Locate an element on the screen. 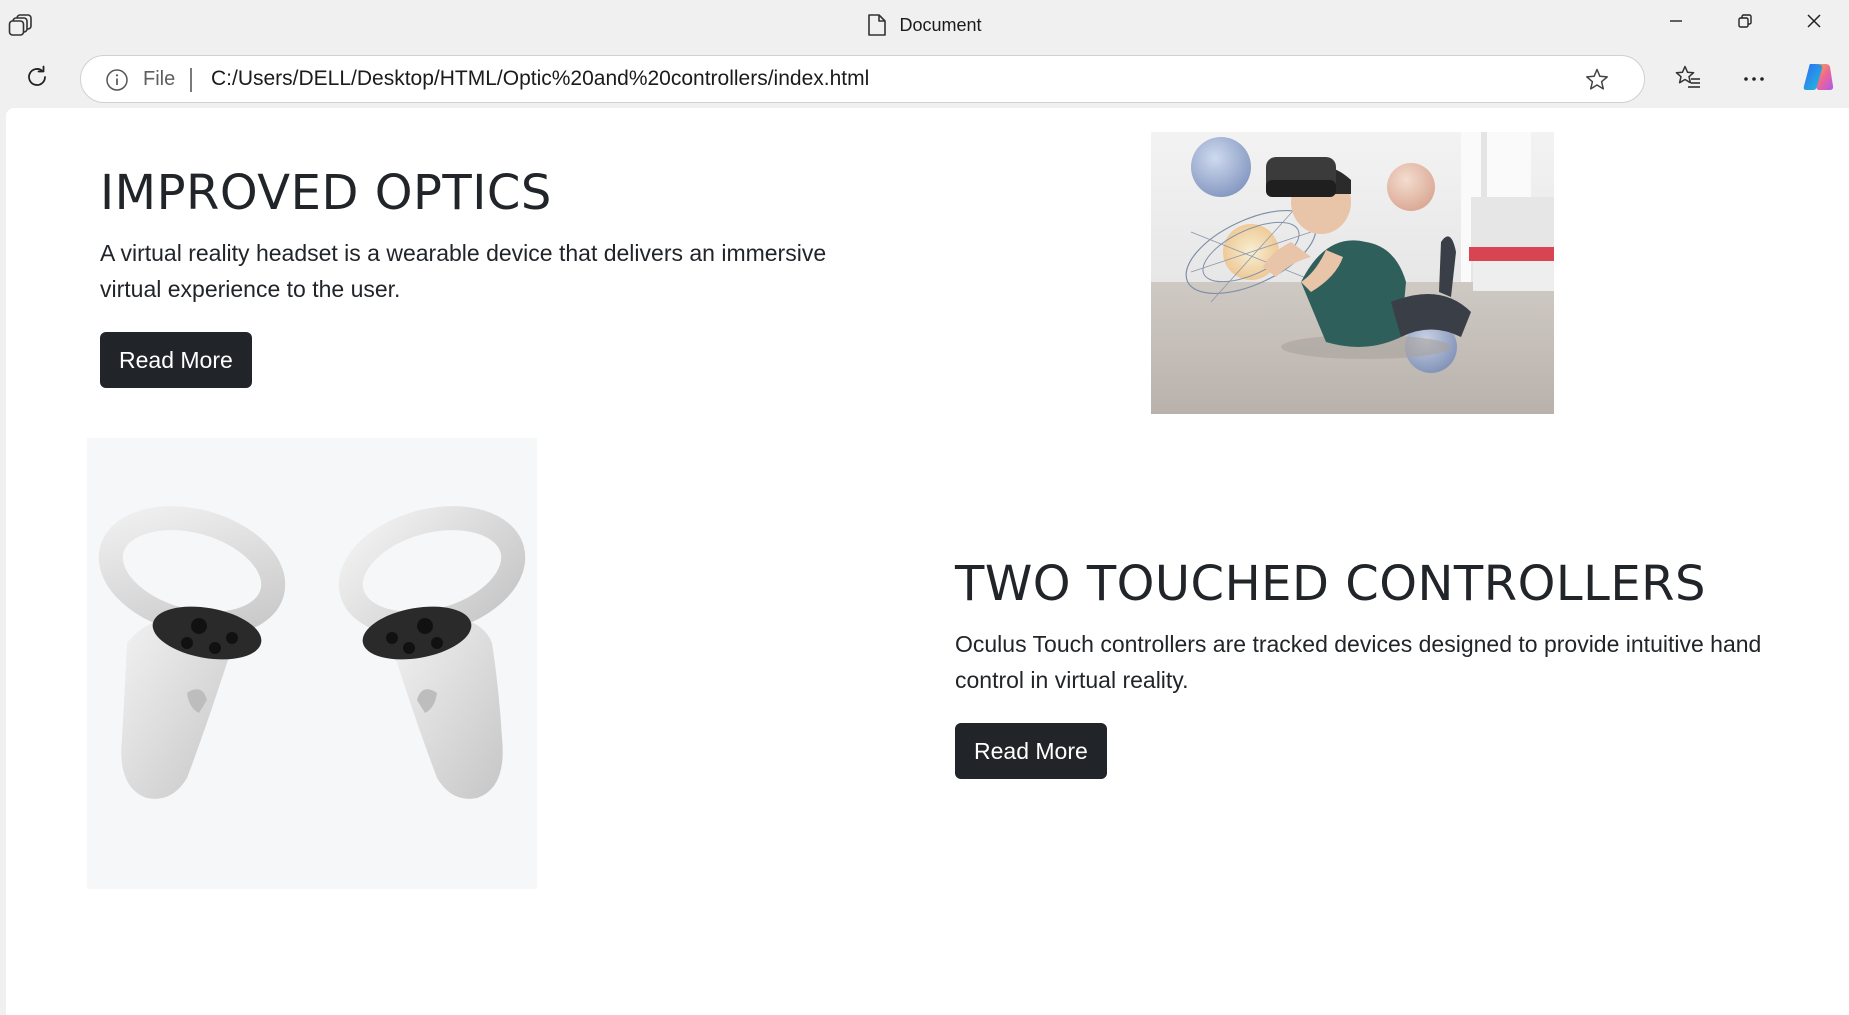 The height and width of the screenshot is (1015, 1849). address-divider is located at coordinates (191, 80).